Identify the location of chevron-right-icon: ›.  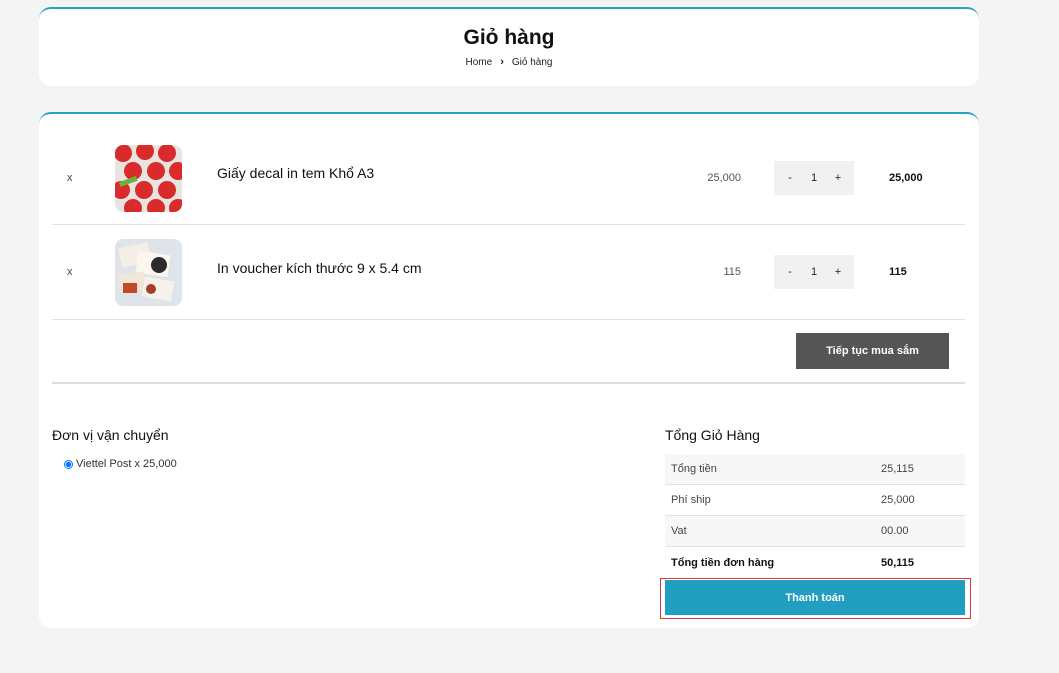
(502, 62).